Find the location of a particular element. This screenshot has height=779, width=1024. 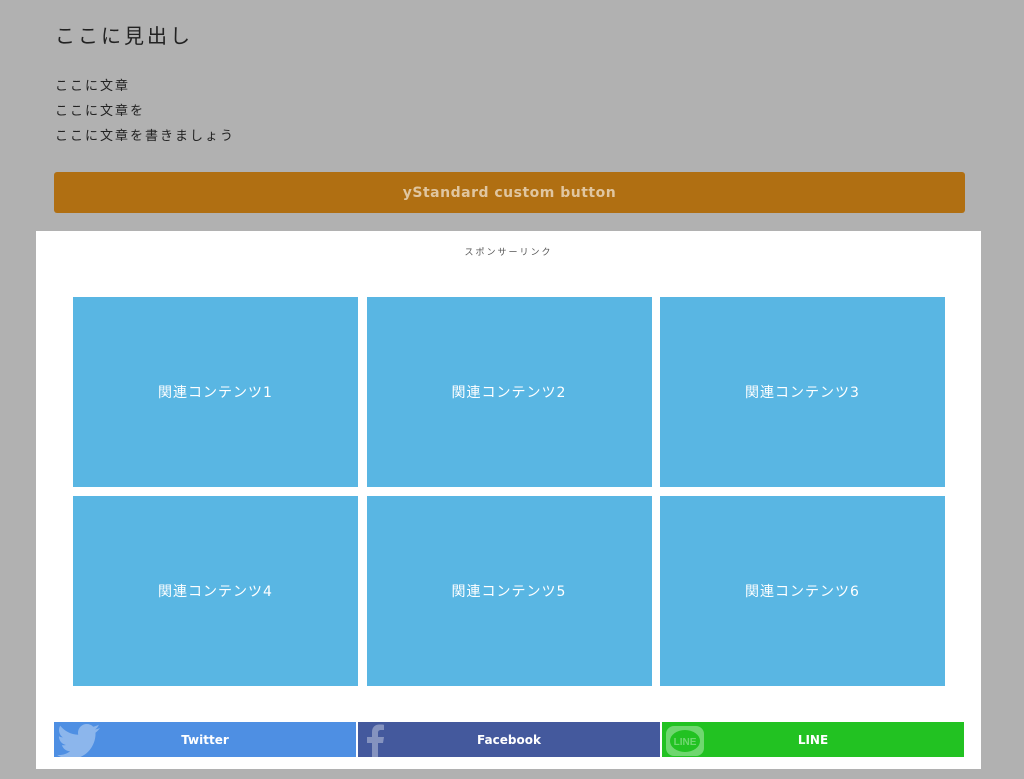

tile-label: 関連コンテンツ6 is located at coordinates (802, 592).